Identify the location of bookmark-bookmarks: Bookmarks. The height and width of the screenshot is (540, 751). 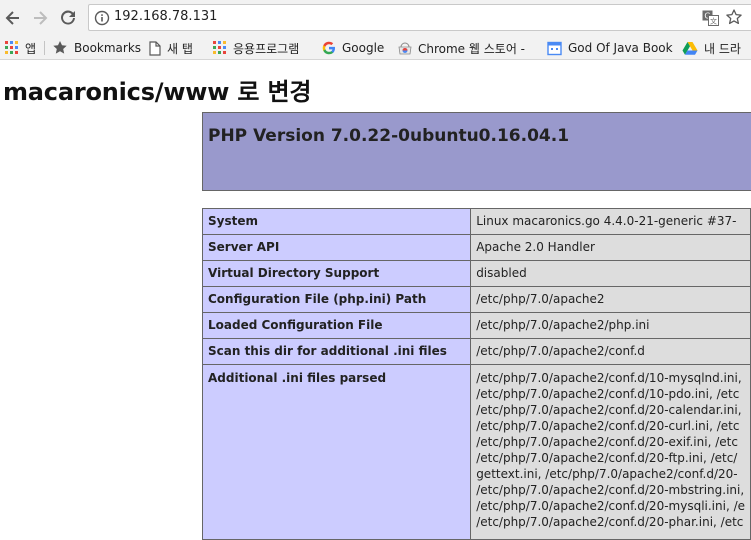
(96, 48).